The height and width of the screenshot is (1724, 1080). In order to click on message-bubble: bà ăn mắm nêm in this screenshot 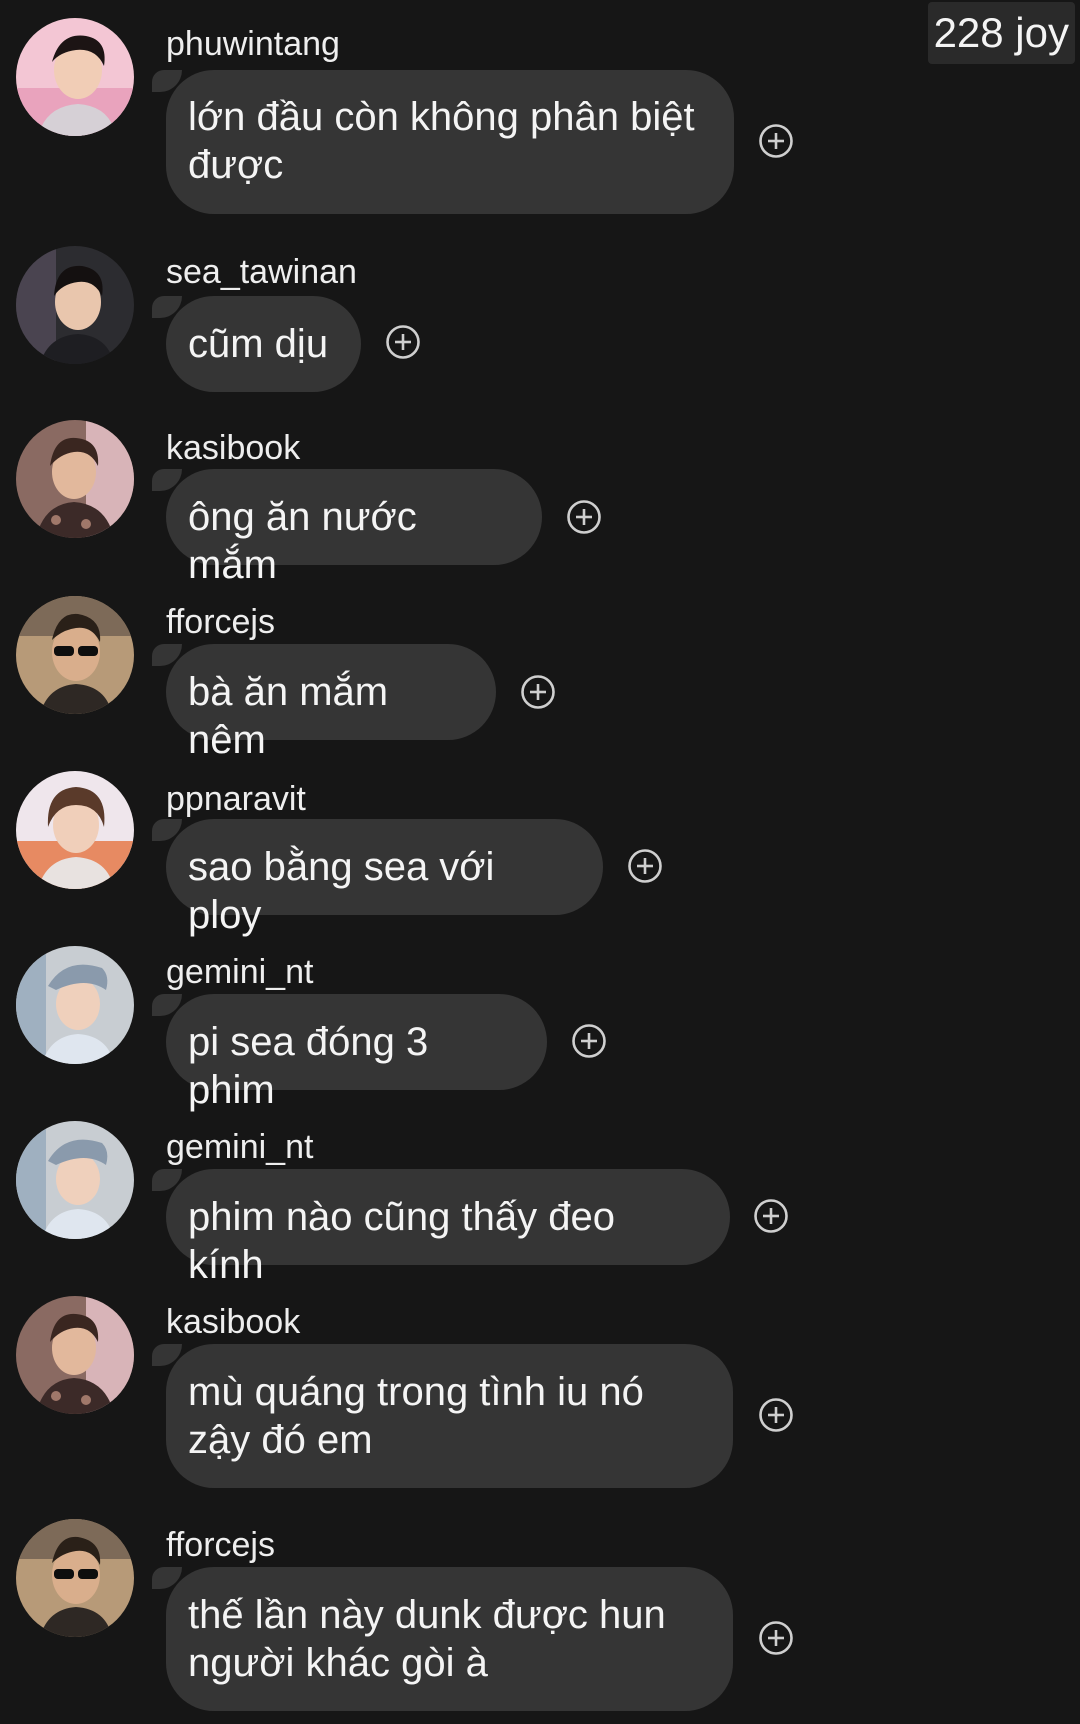, I will do `click(324, 703)`.